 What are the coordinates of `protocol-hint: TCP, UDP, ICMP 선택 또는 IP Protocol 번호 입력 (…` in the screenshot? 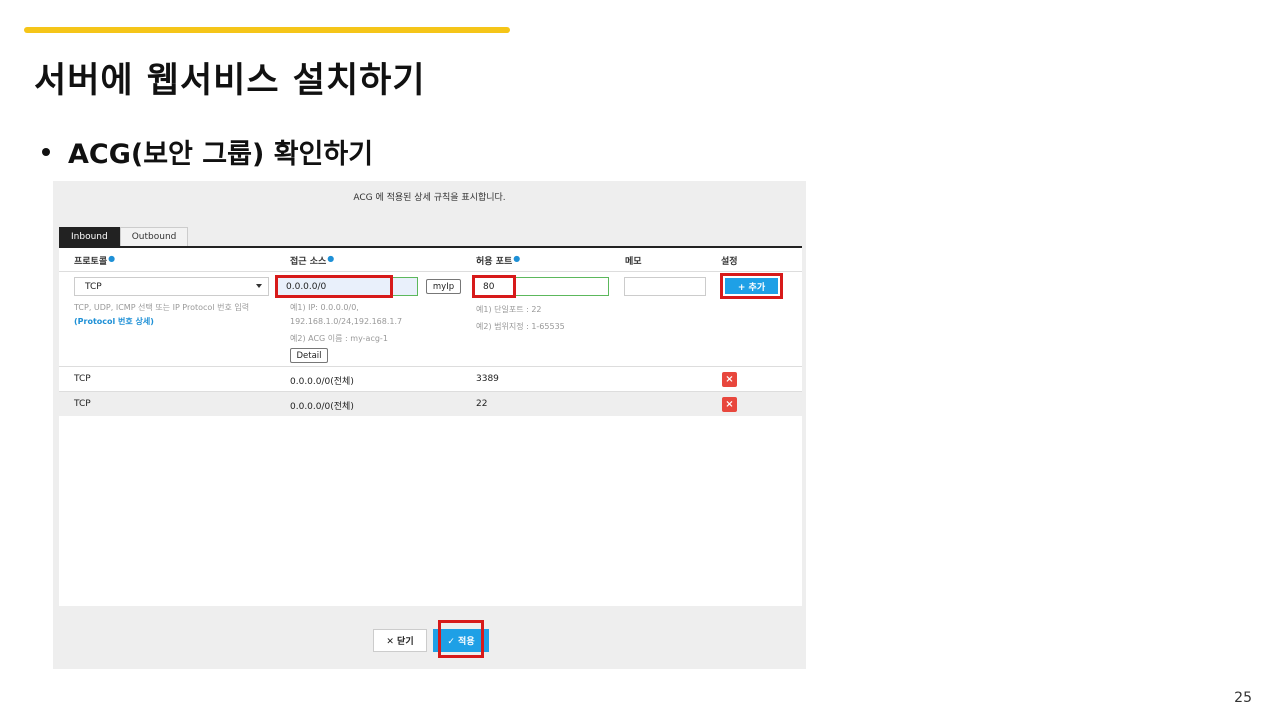 It's located at (161, 315).